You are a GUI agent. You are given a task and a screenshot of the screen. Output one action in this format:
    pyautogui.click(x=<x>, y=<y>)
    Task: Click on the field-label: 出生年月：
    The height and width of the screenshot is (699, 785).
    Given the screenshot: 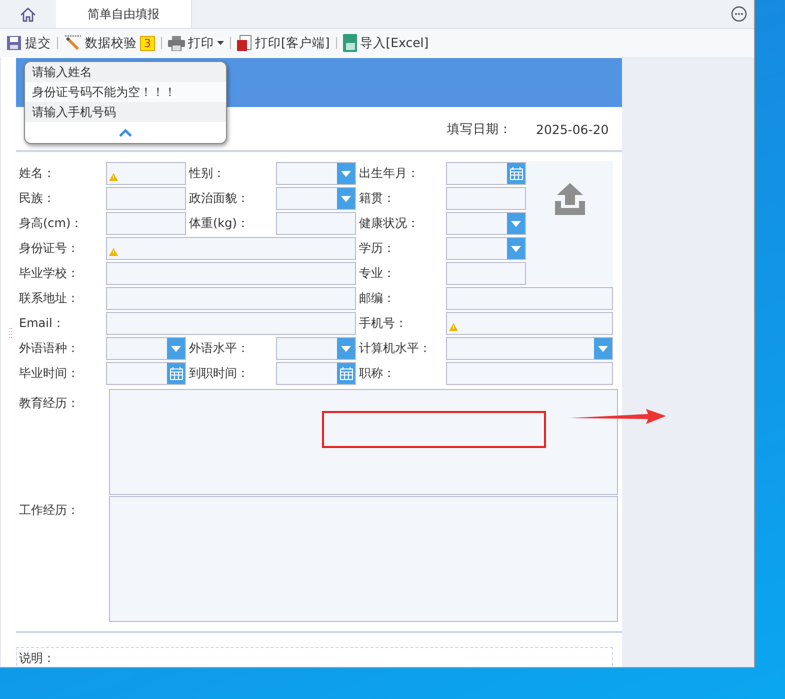 What is the action you would take?
    pyautogui.click(x=389, y=173)
    